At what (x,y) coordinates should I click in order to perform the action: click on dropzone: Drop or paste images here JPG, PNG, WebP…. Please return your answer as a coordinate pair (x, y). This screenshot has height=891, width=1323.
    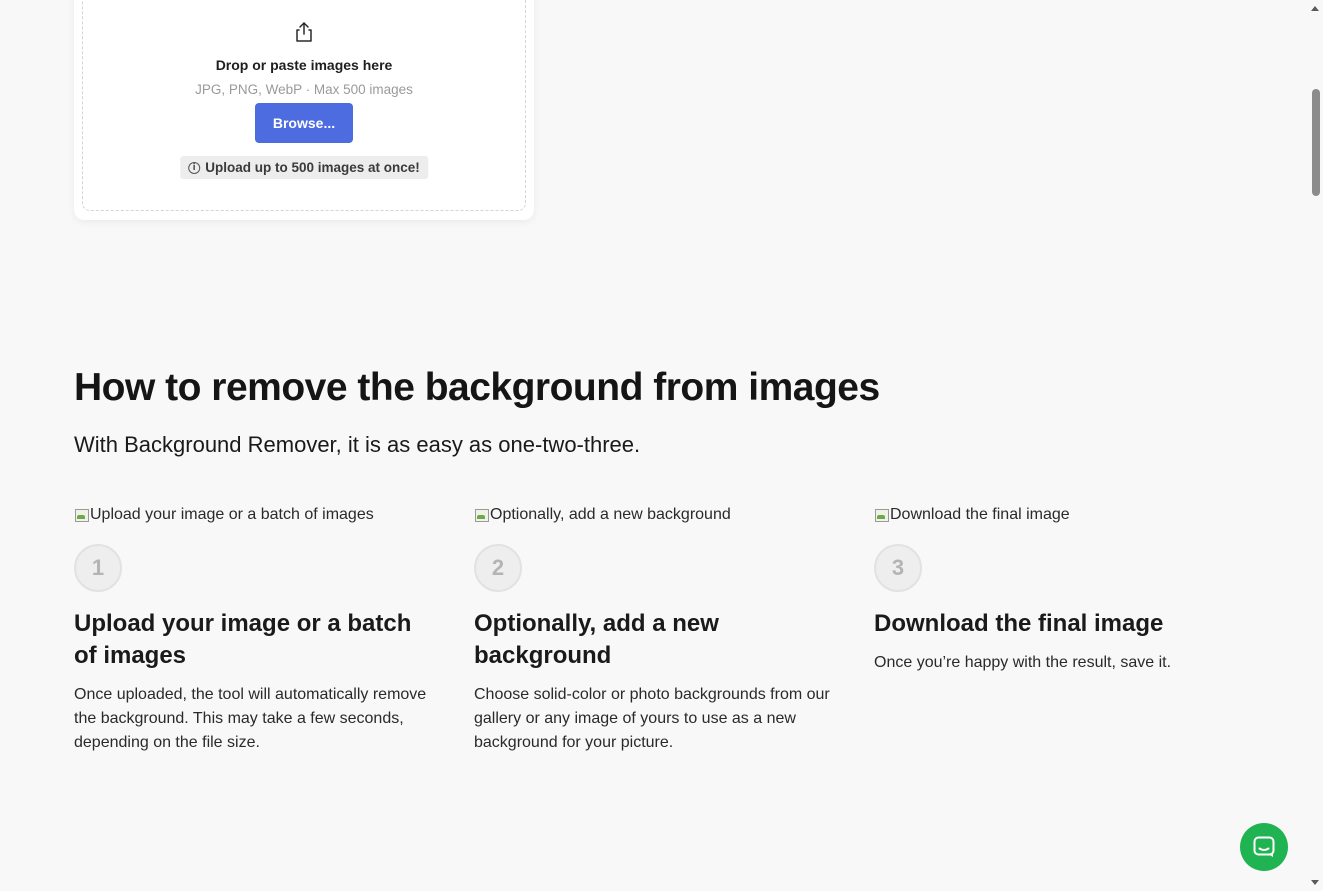
    Looking at the image, I should click on (304, 105).